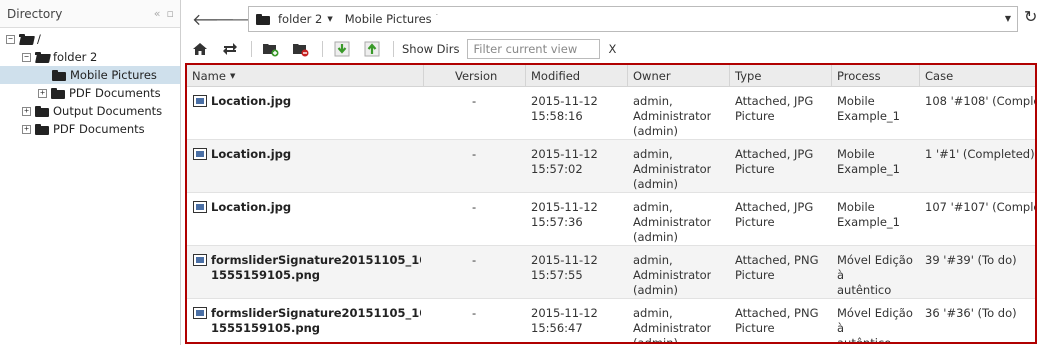 This screenshot has width=1038, height=345. I want to click on upload-icon, so click(372, 49).